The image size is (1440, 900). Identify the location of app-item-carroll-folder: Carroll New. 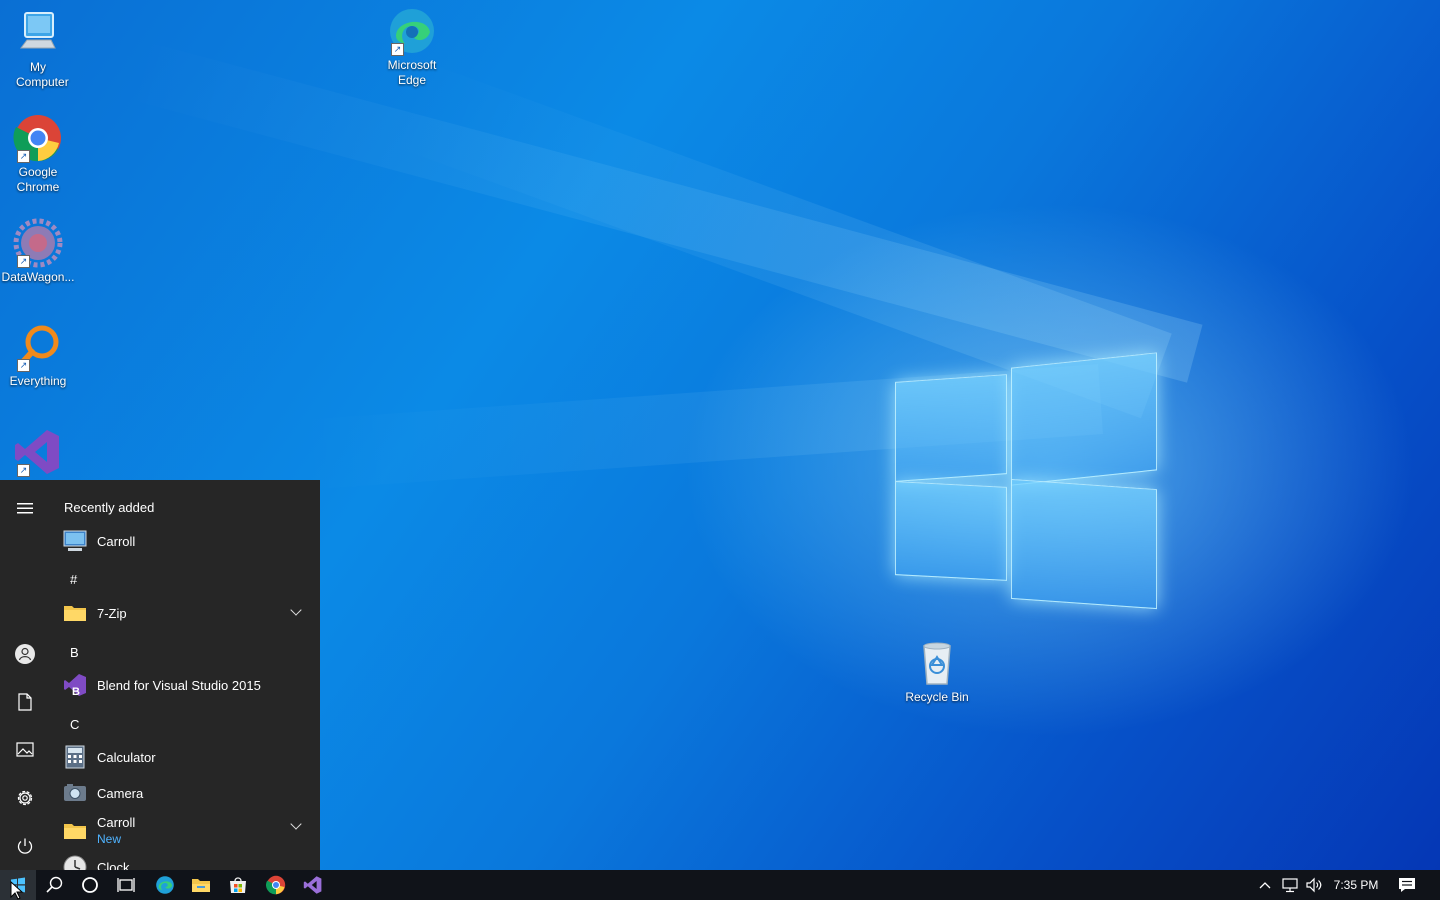
(185, 831).